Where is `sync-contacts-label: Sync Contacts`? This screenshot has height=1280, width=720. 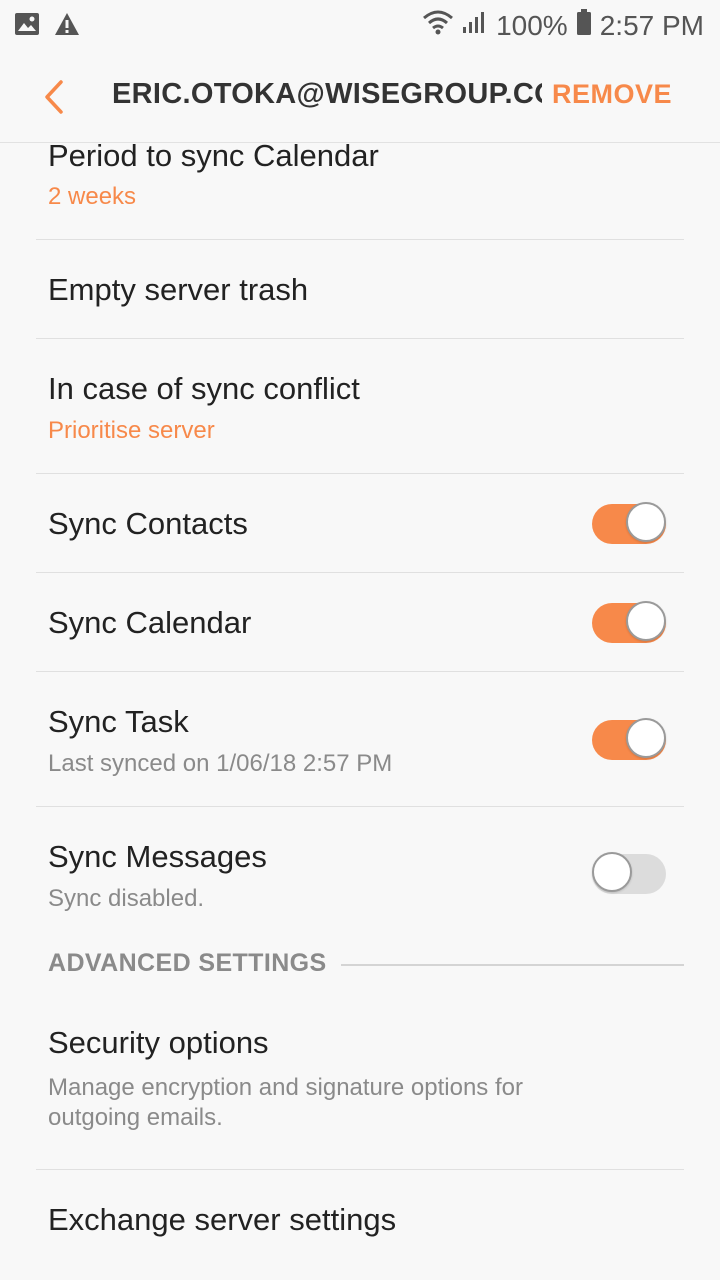 sync-contacts-label: Sync Contacts is located at coordinates (148, 523).